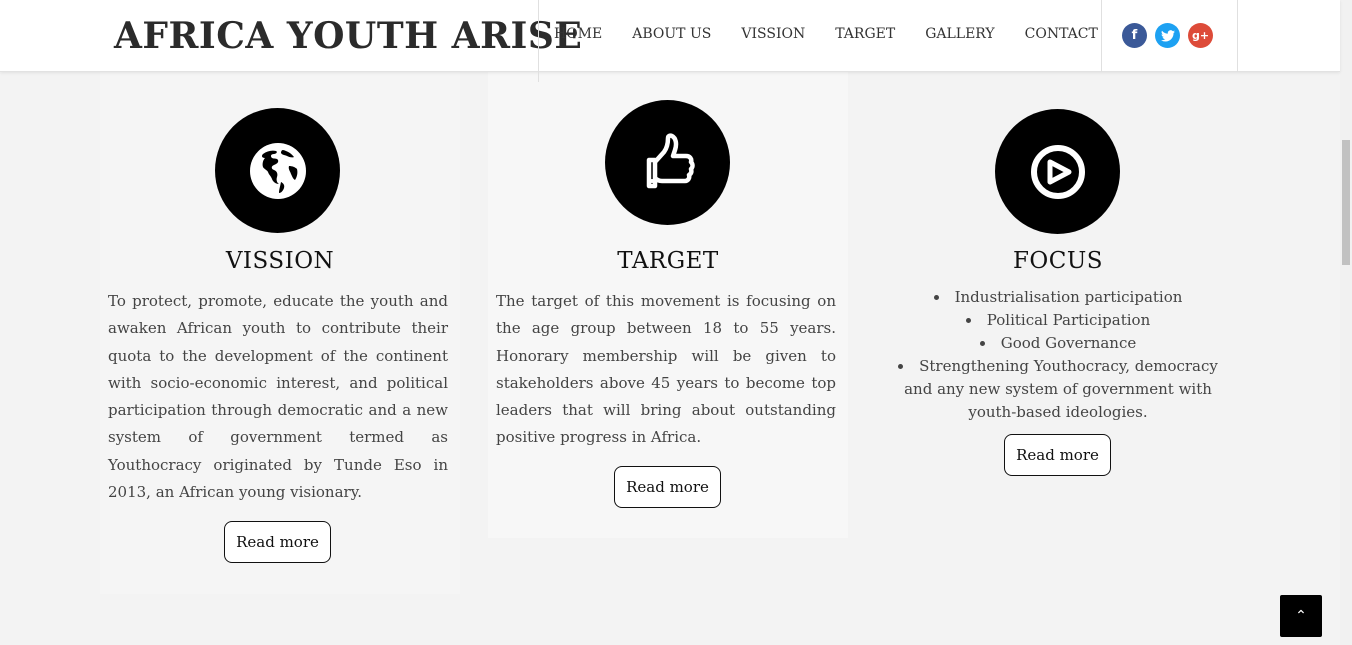  I want to click on twitter-icon, so click(1167, 35).